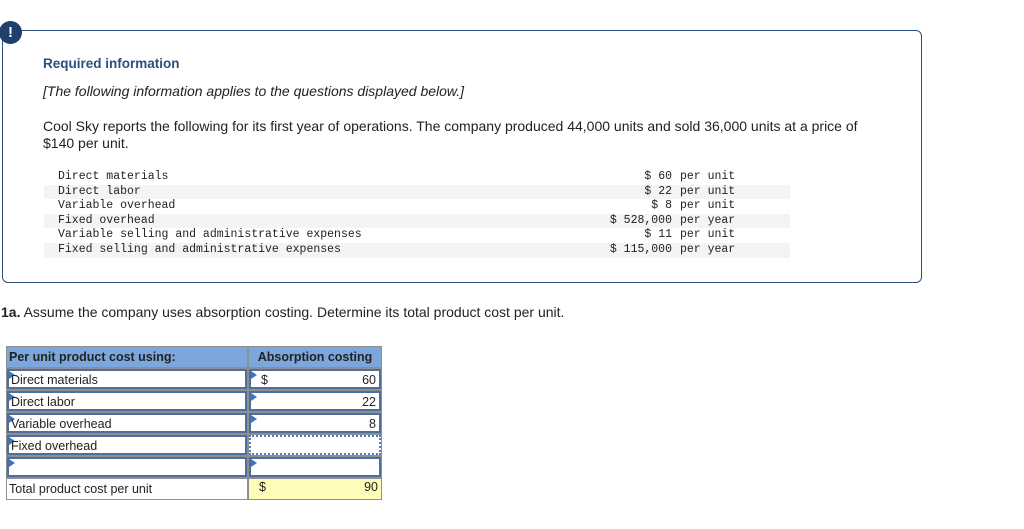 Image resolution: width=1024 pixels, height=529 pixels. What do you see at coordinates (315, 445) in the screenshot?
I see `fixed-overhead-value-input-focused` at bounding box center [315, 445].